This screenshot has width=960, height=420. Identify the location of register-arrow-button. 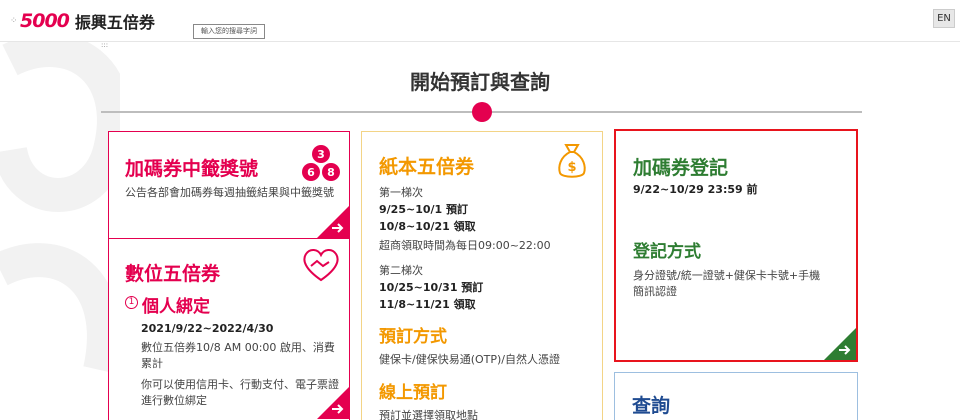
(840, 344).